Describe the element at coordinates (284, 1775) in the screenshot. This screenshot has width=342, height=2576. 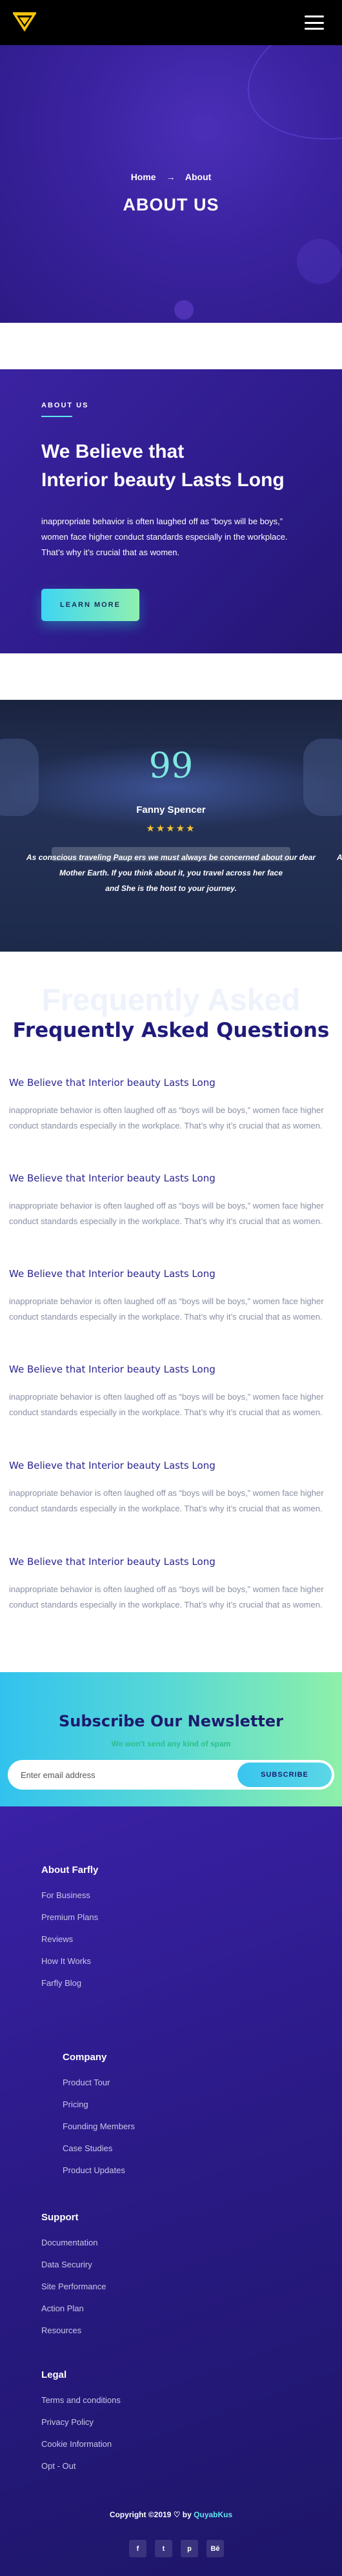
I see `subscribe-button: SUBSCRIBE` at that location.